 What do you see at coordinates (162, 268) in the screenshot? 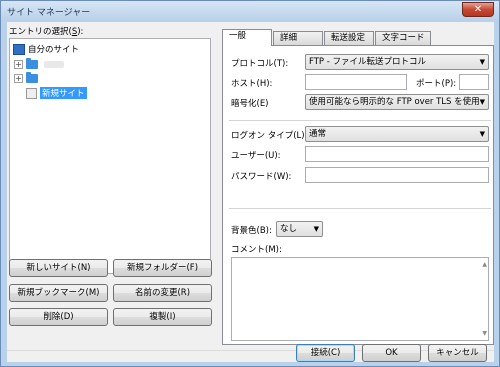
I see `new-folder-button: 新規フォルダー(F)` at bounding box center [162, 268].